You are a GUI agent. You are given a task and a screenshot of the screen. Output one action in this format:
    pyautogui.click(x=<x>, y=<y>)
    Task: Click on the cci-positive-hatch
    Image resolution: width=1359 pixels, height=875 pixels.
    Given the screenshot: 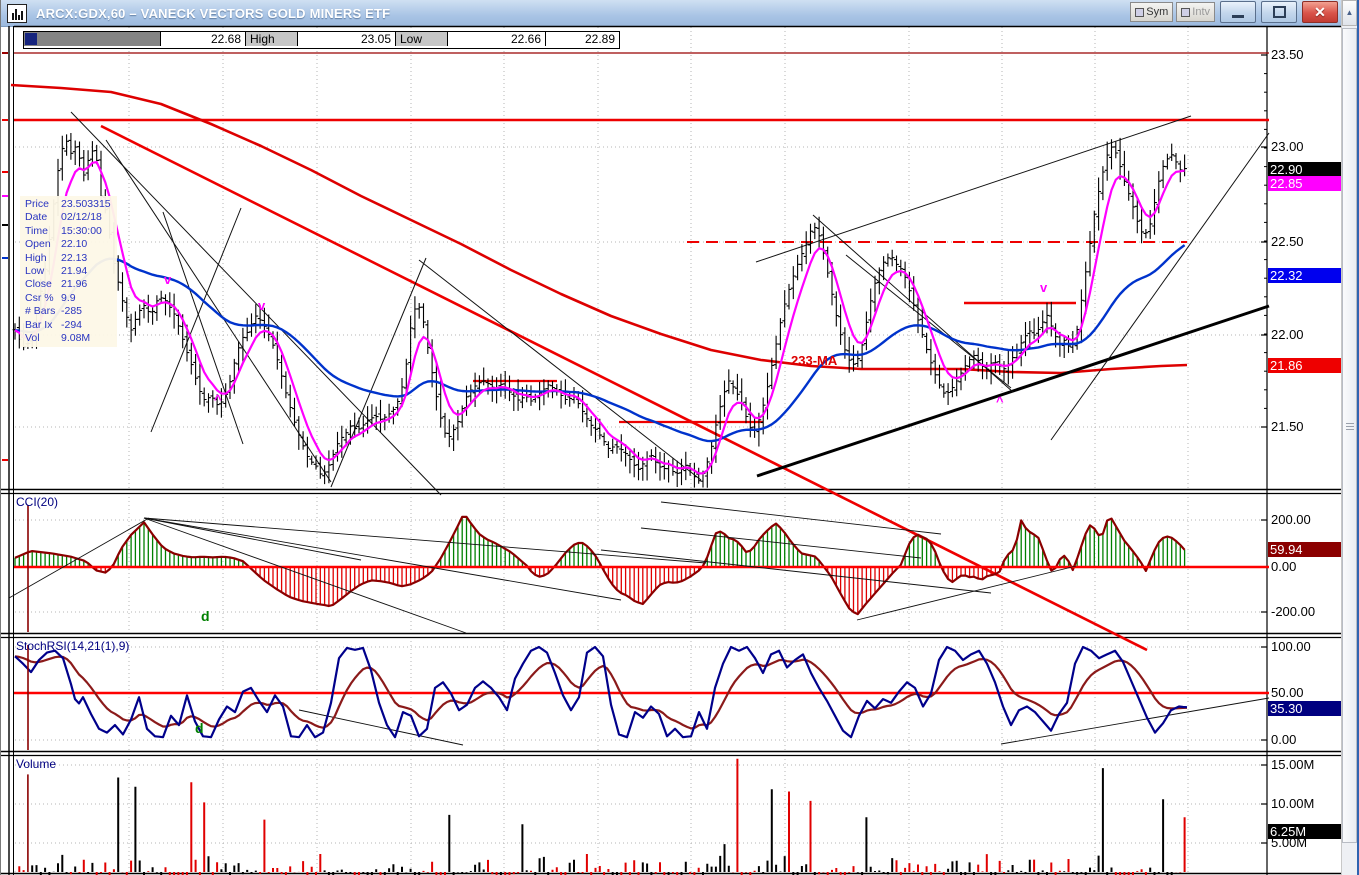 What is the action you would take?
    pyautogui.click(x=600, y=541)
    